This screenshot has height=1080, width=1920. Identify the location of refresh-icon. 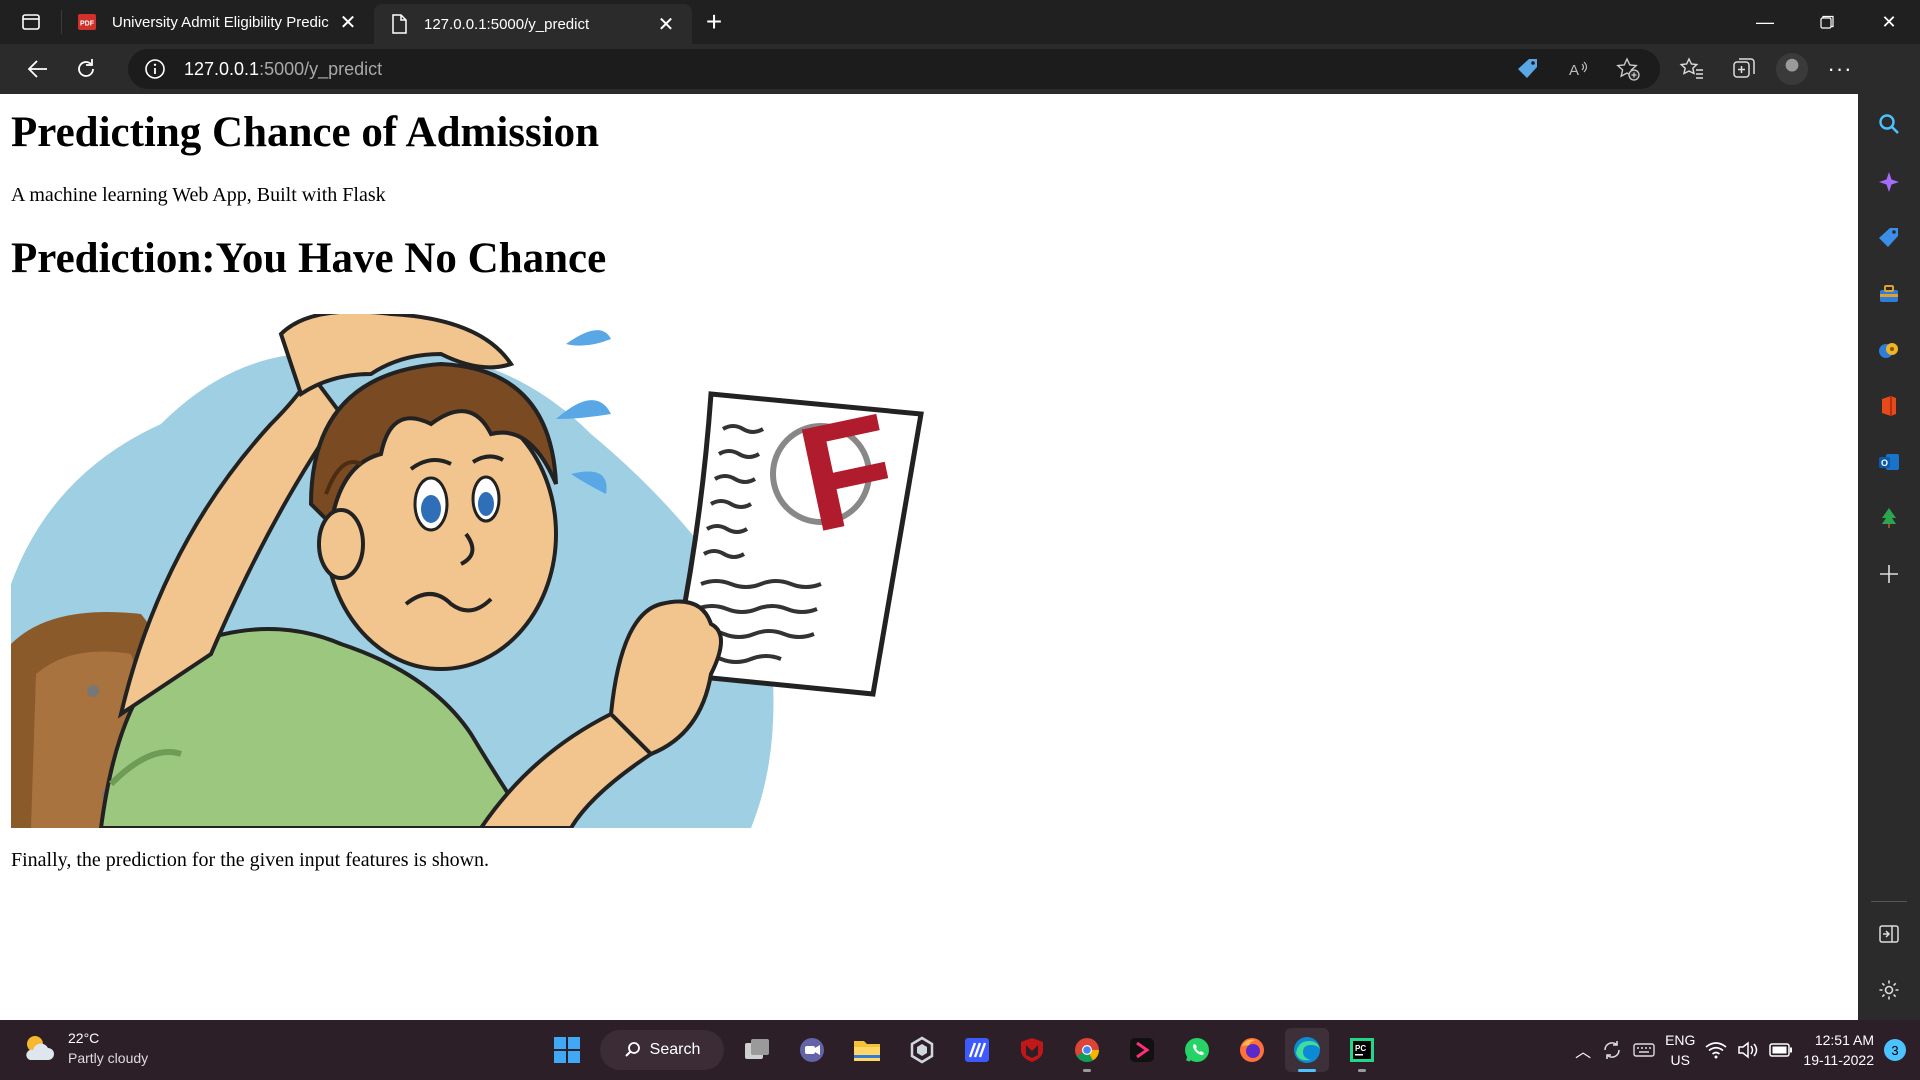
(86, 68).